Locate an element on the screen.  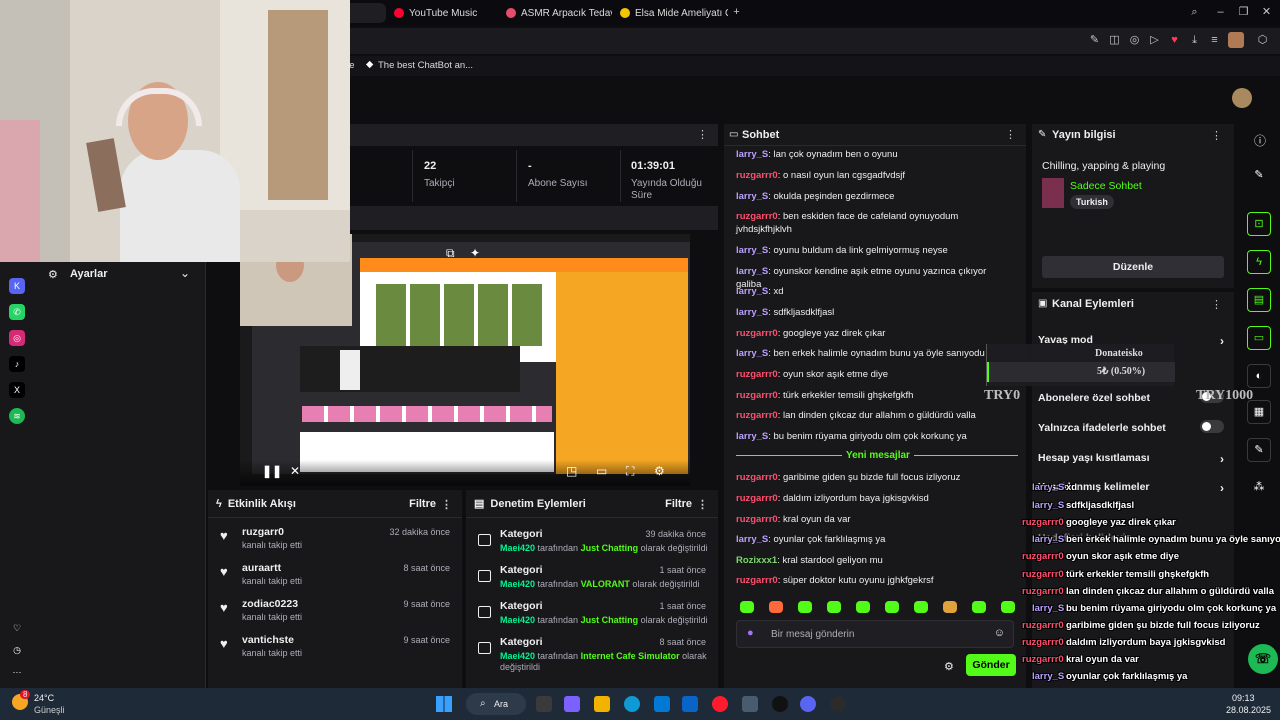
activity-item: ♥ ruzgarr0 kanalı takip etti 32 dakika önce is located at coordinates (335, 540).